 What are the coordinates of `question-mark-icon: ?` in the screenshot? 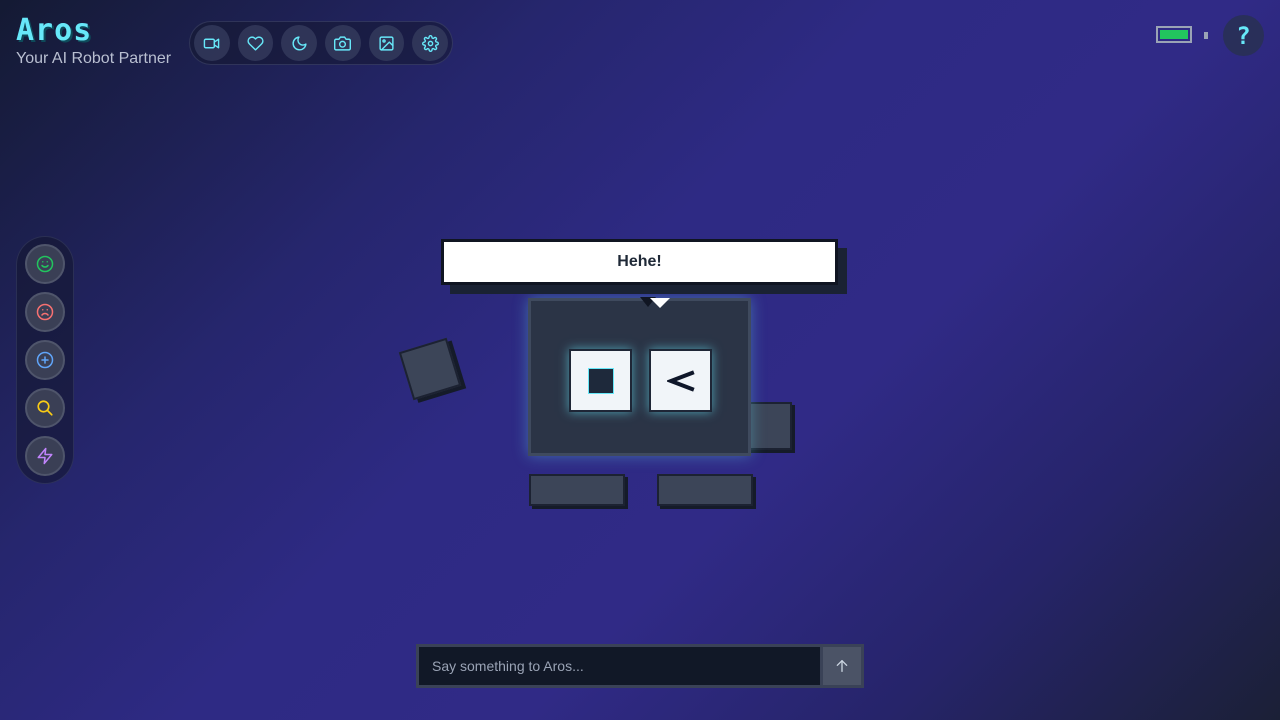 It's located at (1243, 35).